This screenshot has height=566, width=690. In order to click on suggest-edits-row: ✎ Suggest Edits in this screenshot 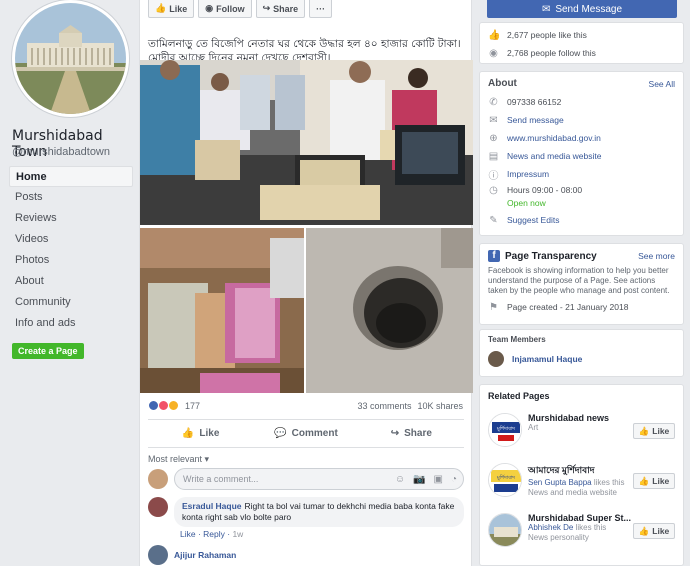, I will do `click(581, 220)`.